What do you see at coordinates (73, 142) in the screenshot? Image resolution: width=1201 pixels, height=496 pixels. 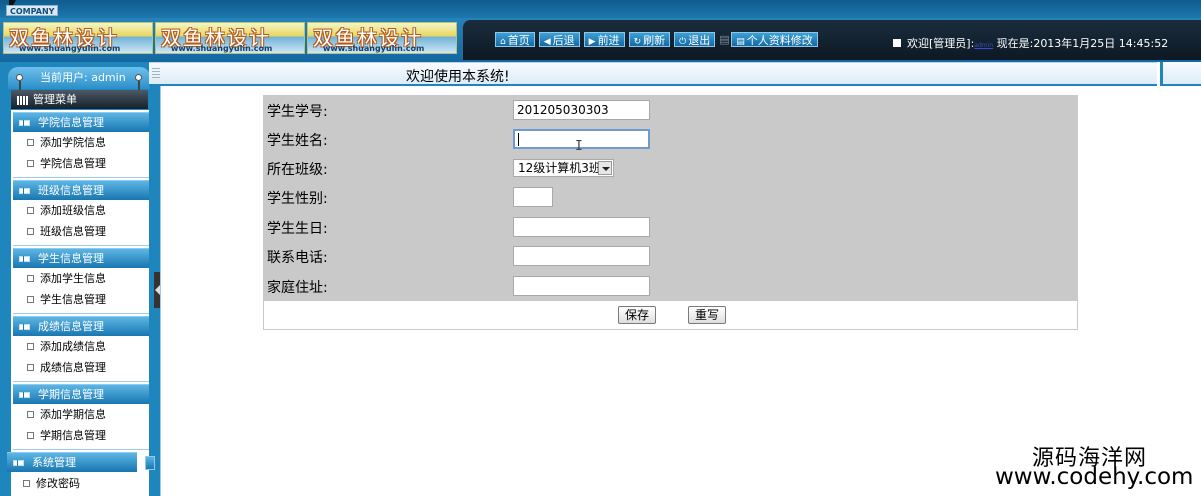 I see `sidebar-item-label: 添加学院信息` at bounding box center [73, 142].